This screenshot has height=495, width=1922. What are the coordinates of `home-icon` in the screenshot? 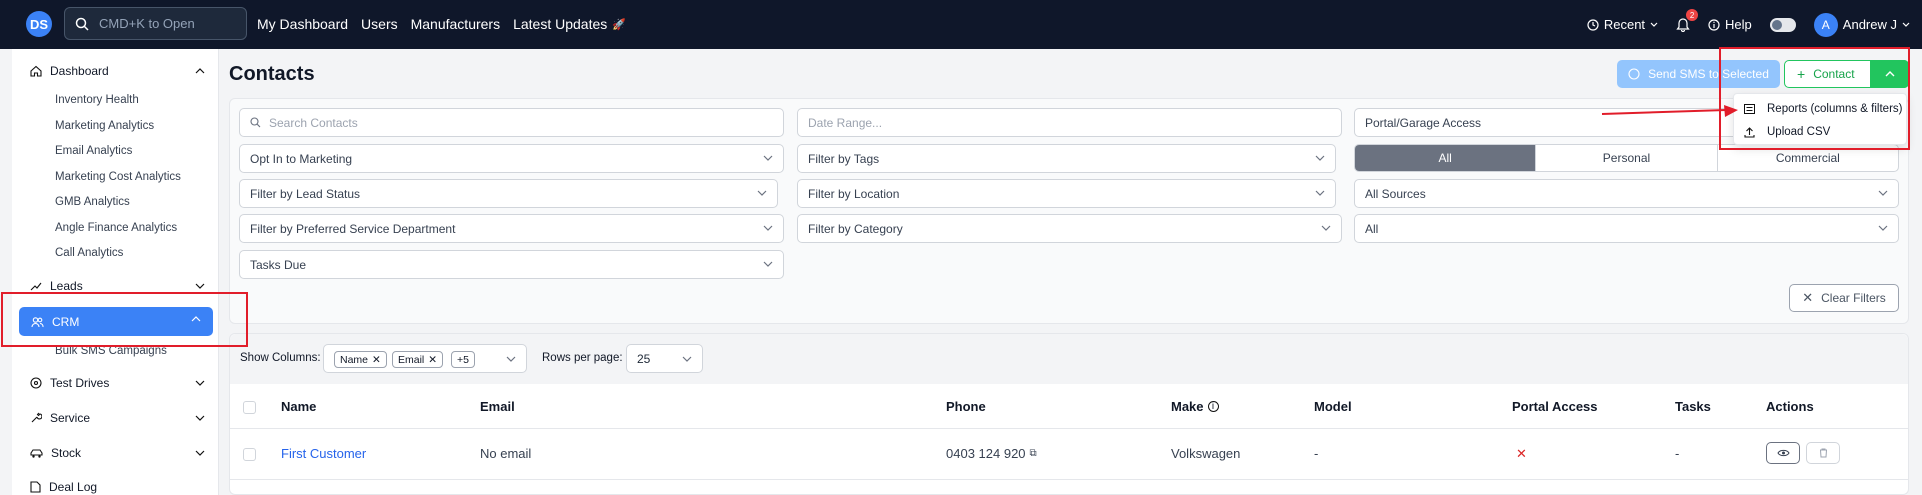 It's located at (36, 71).